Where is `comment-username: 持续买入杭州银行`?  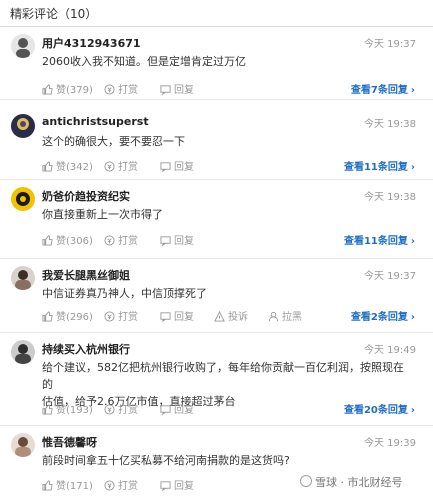
comment-username: 持续买入杭州银行 is located at coordinates (86, 349).